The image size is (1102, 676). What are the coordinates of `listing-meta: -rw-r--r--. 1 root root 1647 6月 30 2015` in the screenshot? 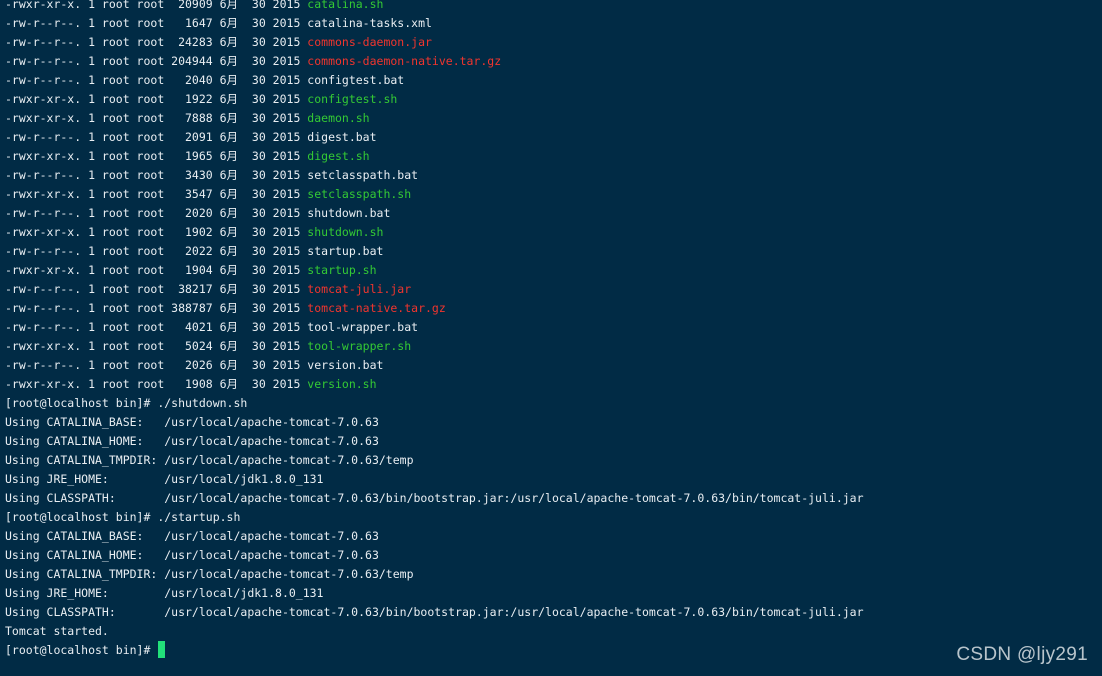 It's located at (156, 23).